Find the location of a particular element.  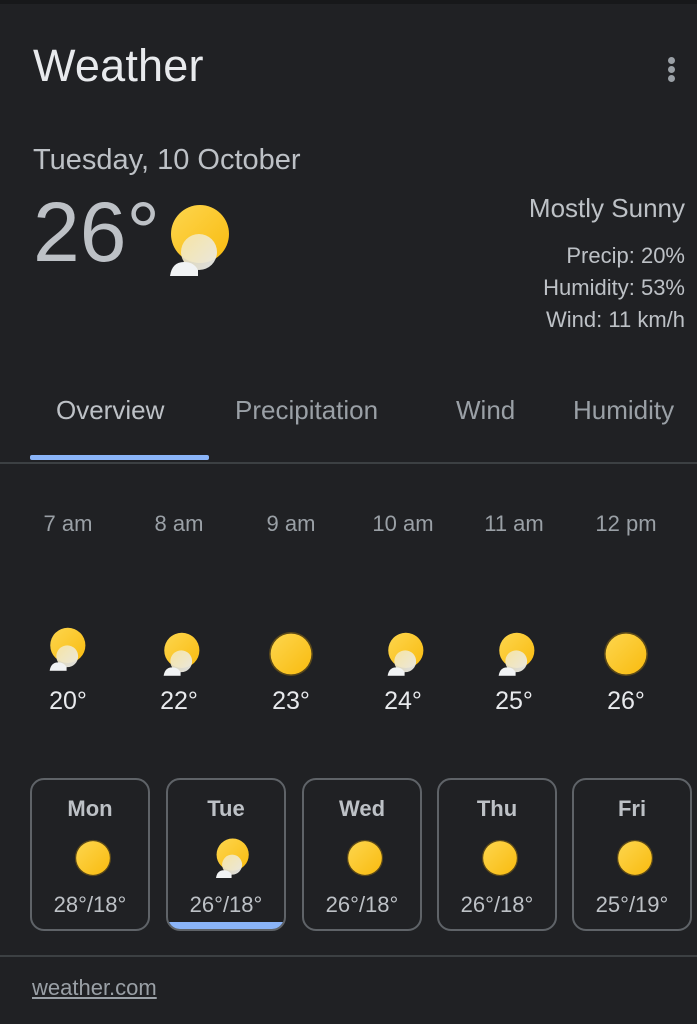

current-date: Tuesday, 10 October is located at coordinates (167, 160).